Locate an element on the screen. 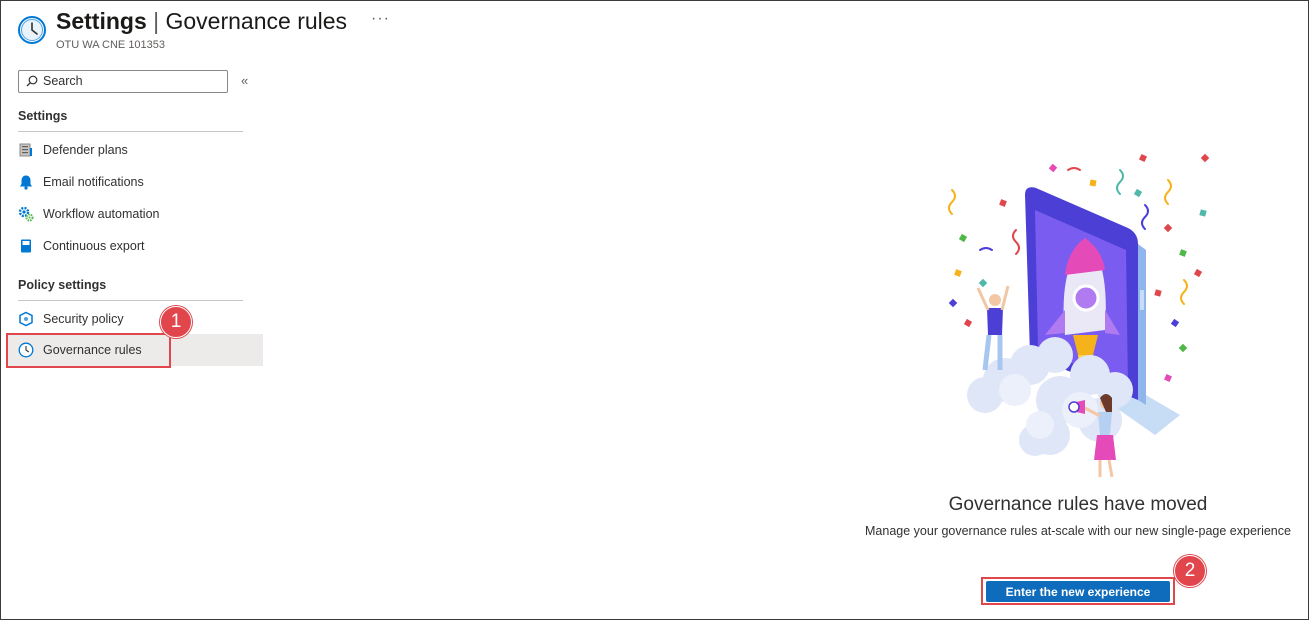 The image size is (1309, 620). page-title: Settings | Governance rules is located at coordinates (201, 21).